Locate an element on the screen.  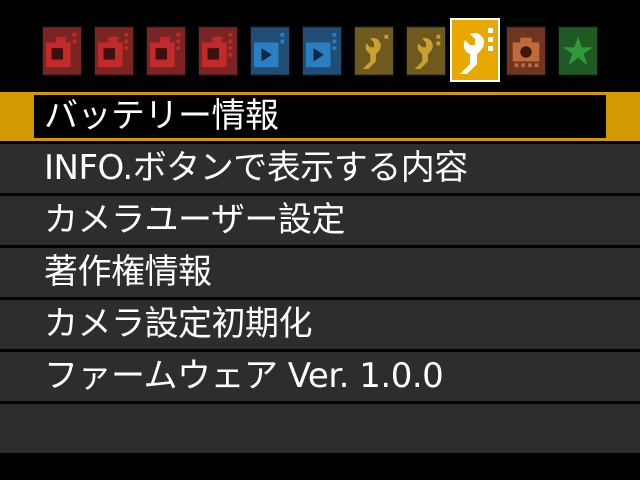
menu-item-firmware-version: ファームウェア Ver. 1.0.0 is located at coordinates (320, 376).